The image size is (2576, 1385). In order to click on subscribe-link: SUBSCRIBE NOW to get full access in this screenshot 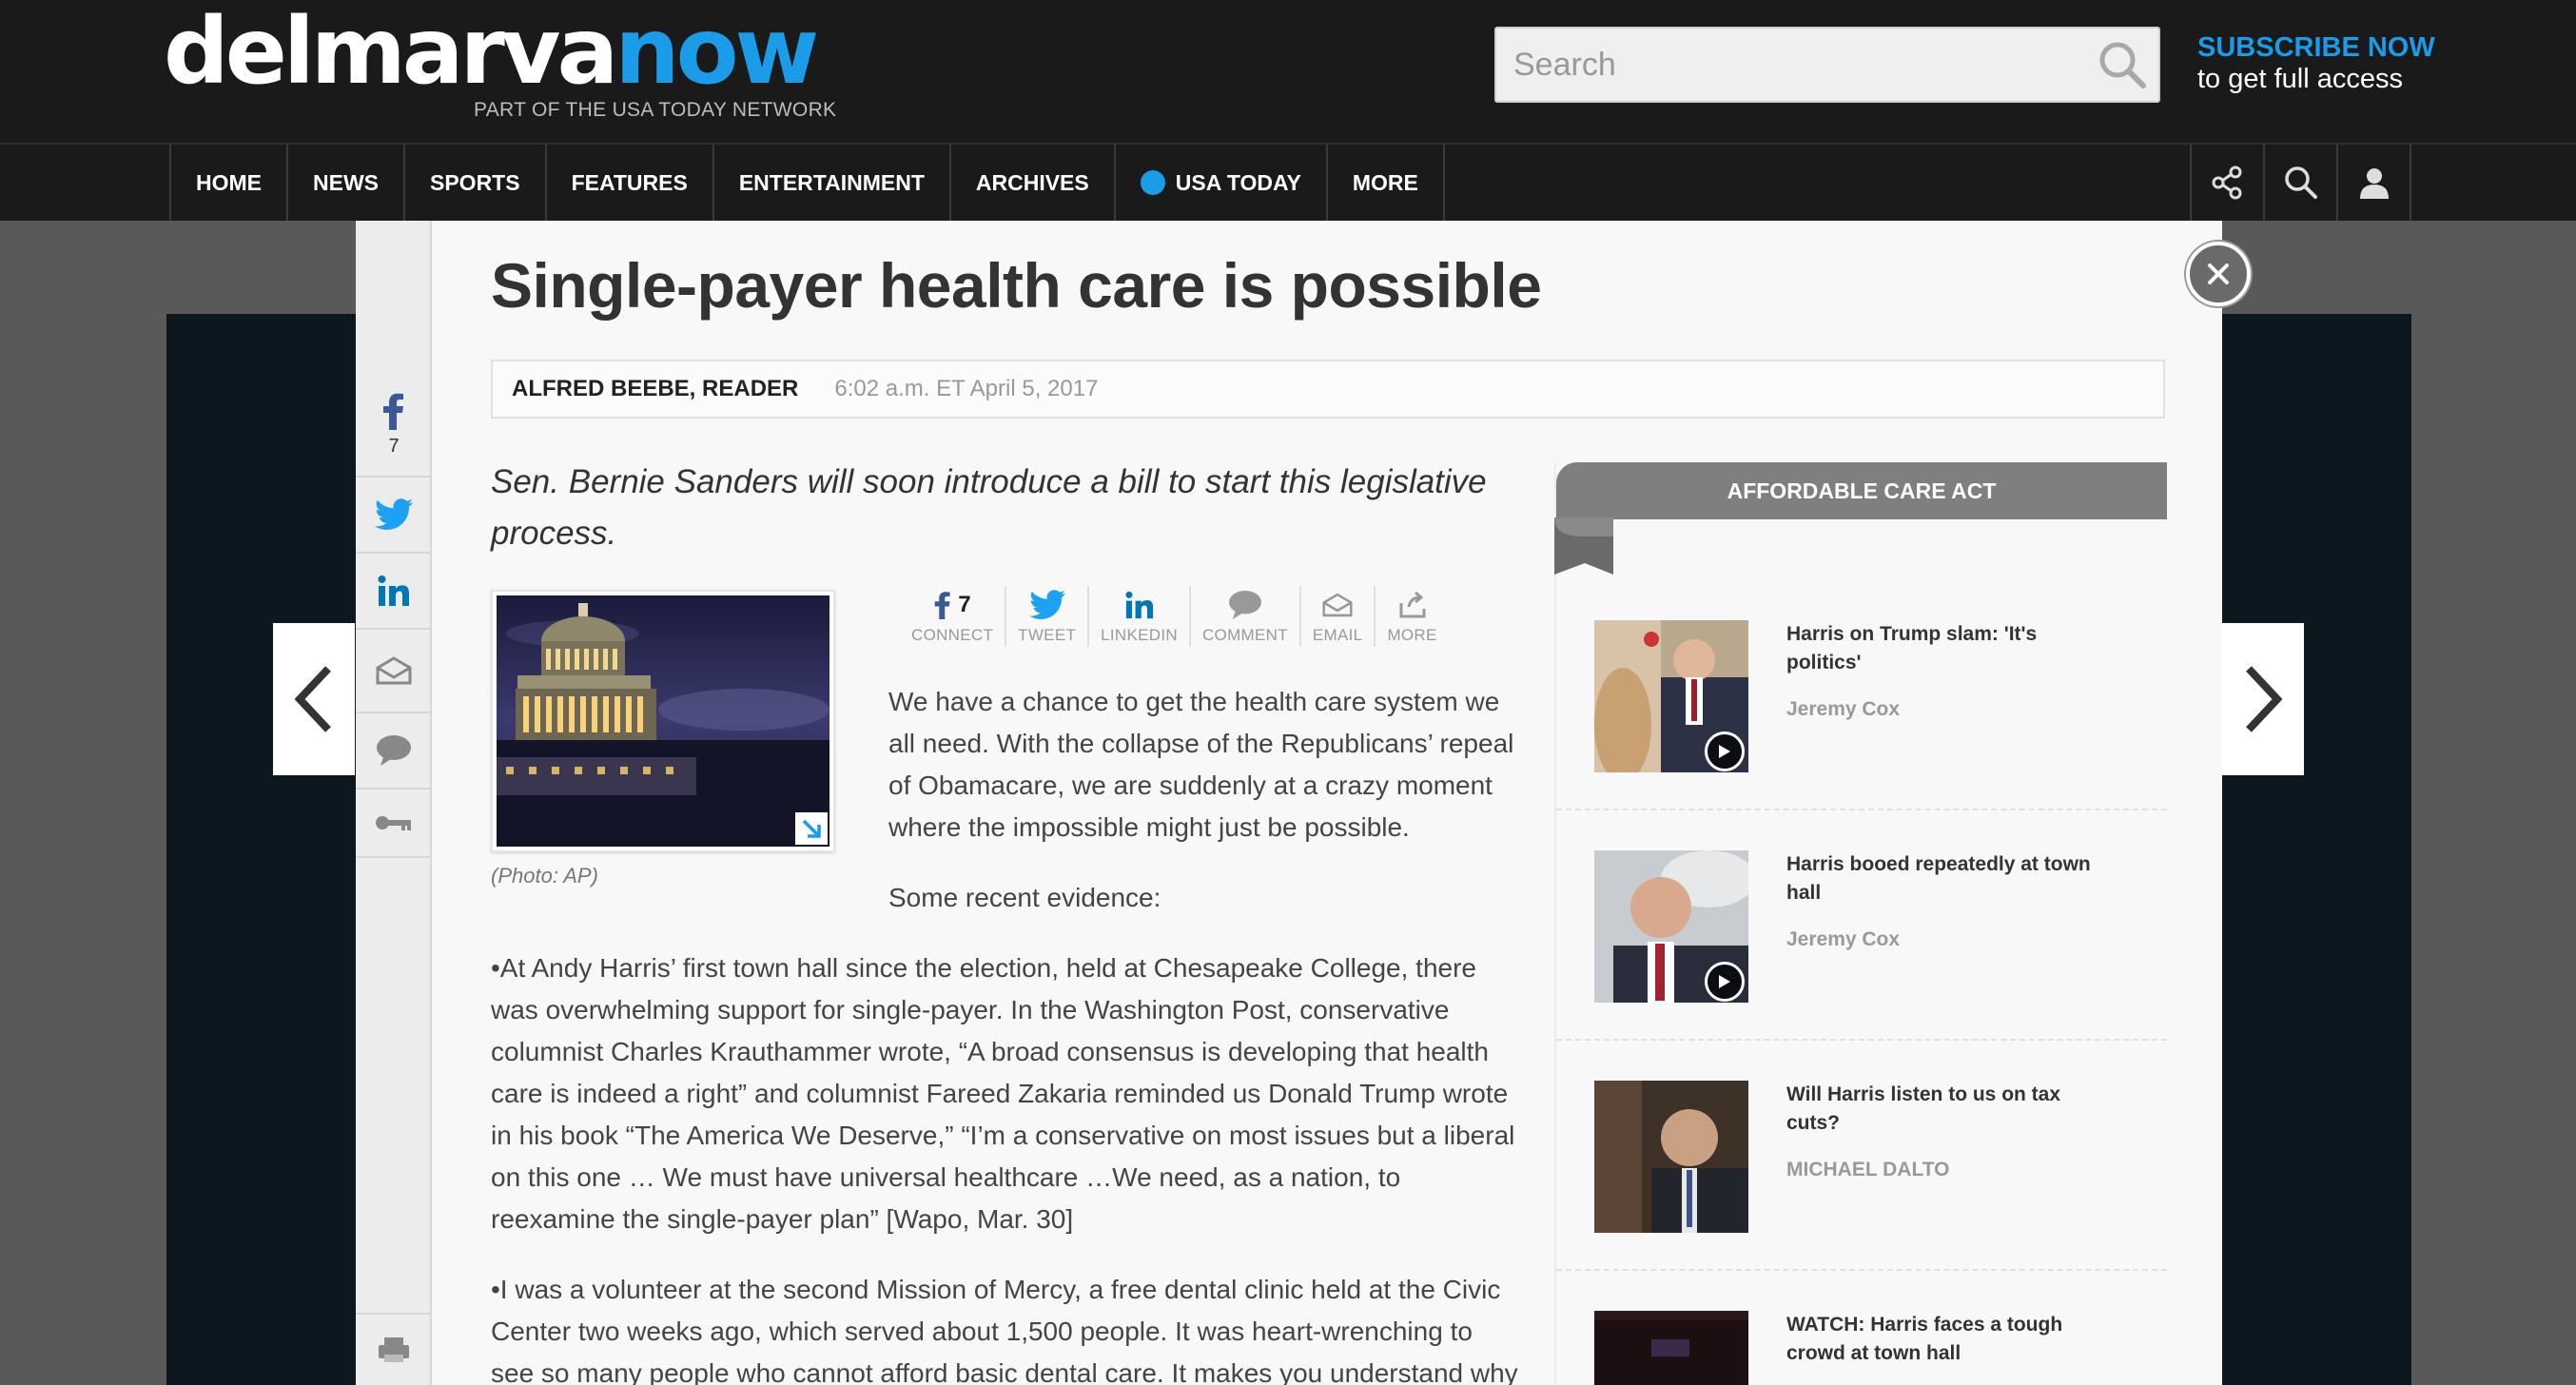, I will do `click(2316, 64)`.